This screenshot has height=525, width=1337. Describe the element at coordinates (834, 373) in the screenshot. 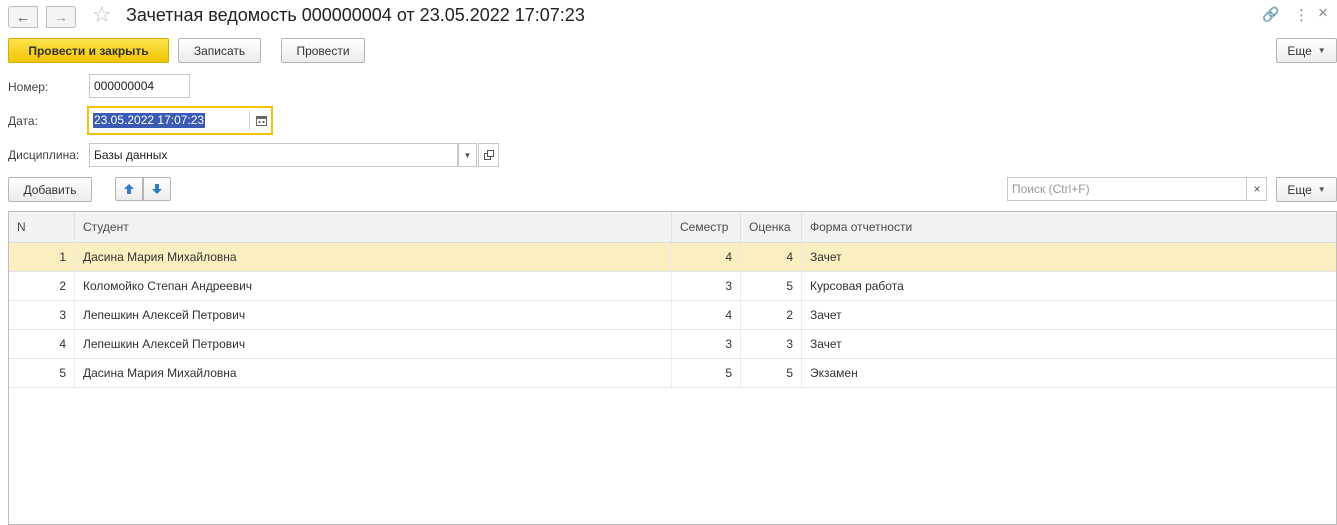

I see `cell-form: Экзамен` at that location.